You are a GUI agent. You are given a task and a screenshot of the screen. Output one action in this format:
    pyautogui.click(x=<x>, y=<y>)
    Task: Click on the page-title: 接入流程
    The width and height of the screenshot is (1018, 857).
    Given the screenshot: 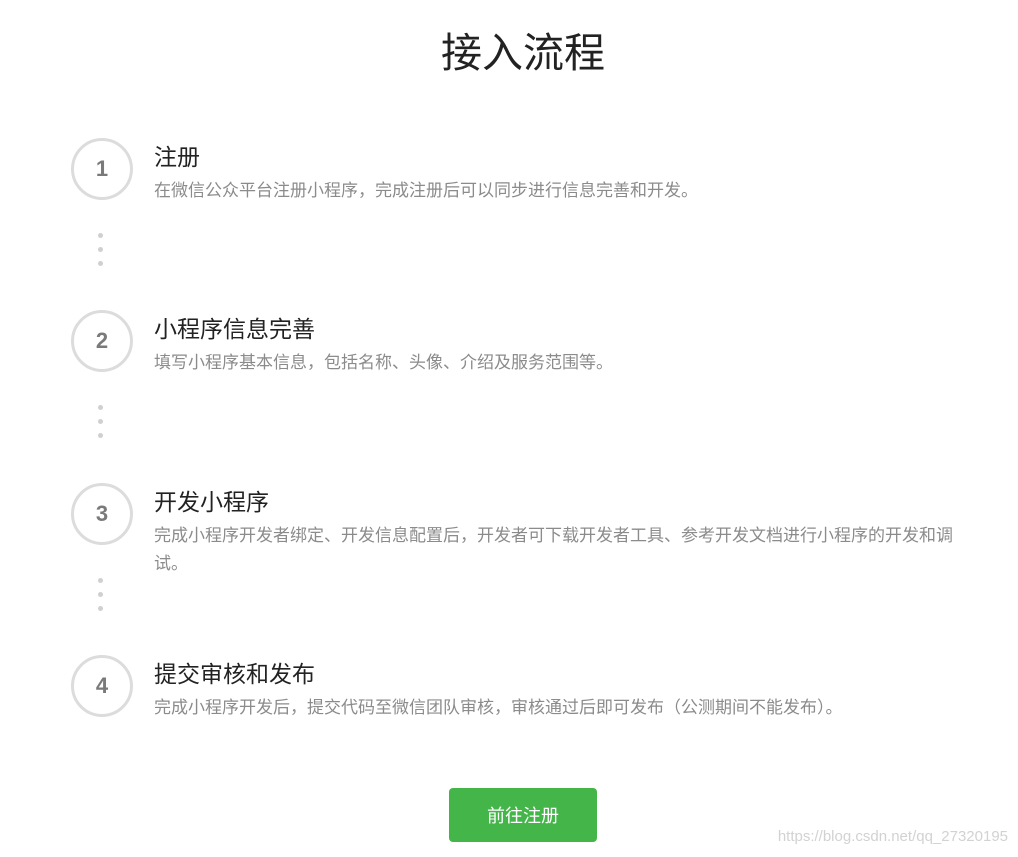 What is the action you would take?
    pyautogui.click(x=523, y=53)
    